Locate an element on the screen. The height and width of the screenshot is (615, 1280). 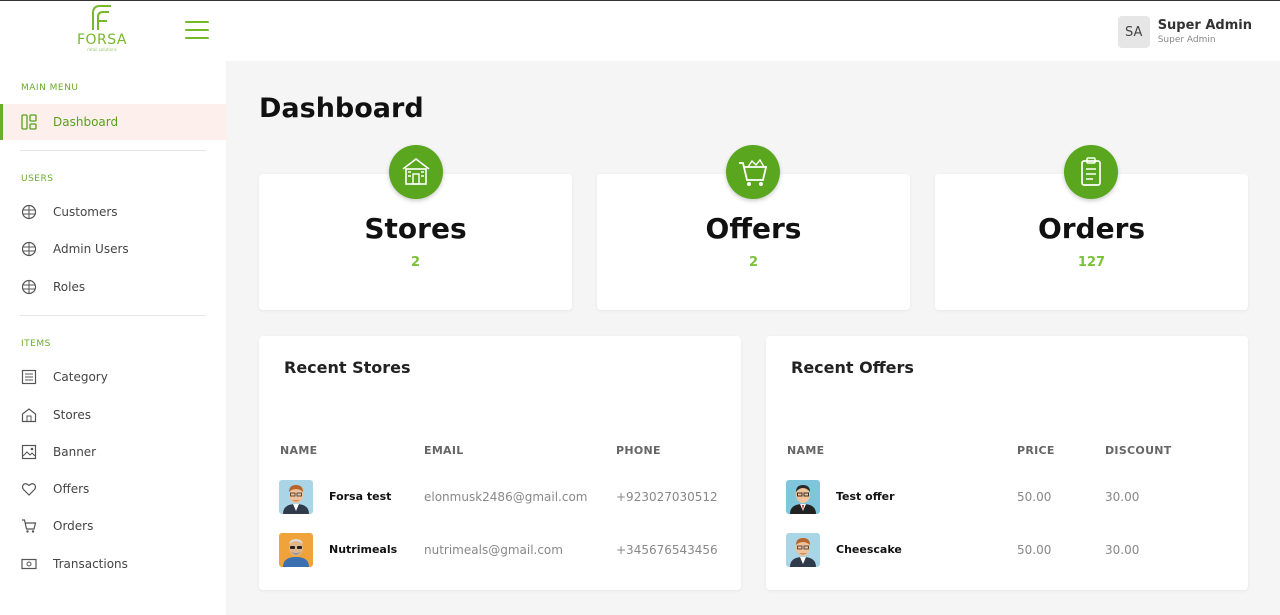
store-phone: +923027030512 is located at coordinates (667, 497).